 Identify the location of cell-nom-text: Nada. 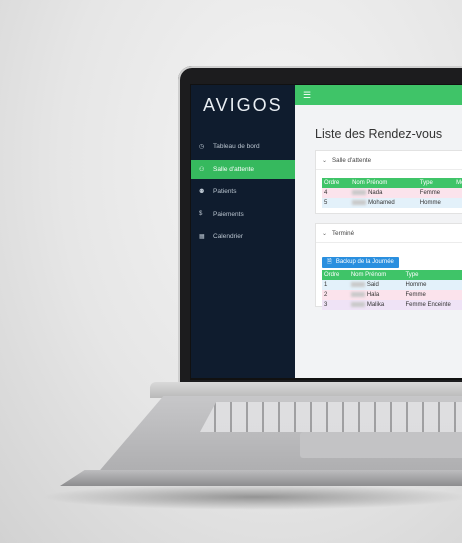
(375, 193).